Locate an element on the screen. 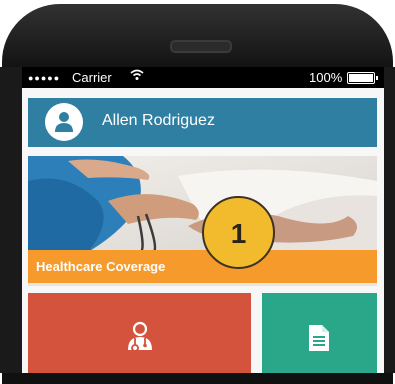  hero-caption: Healthcare Coverage is located at coordinates (101, 266).